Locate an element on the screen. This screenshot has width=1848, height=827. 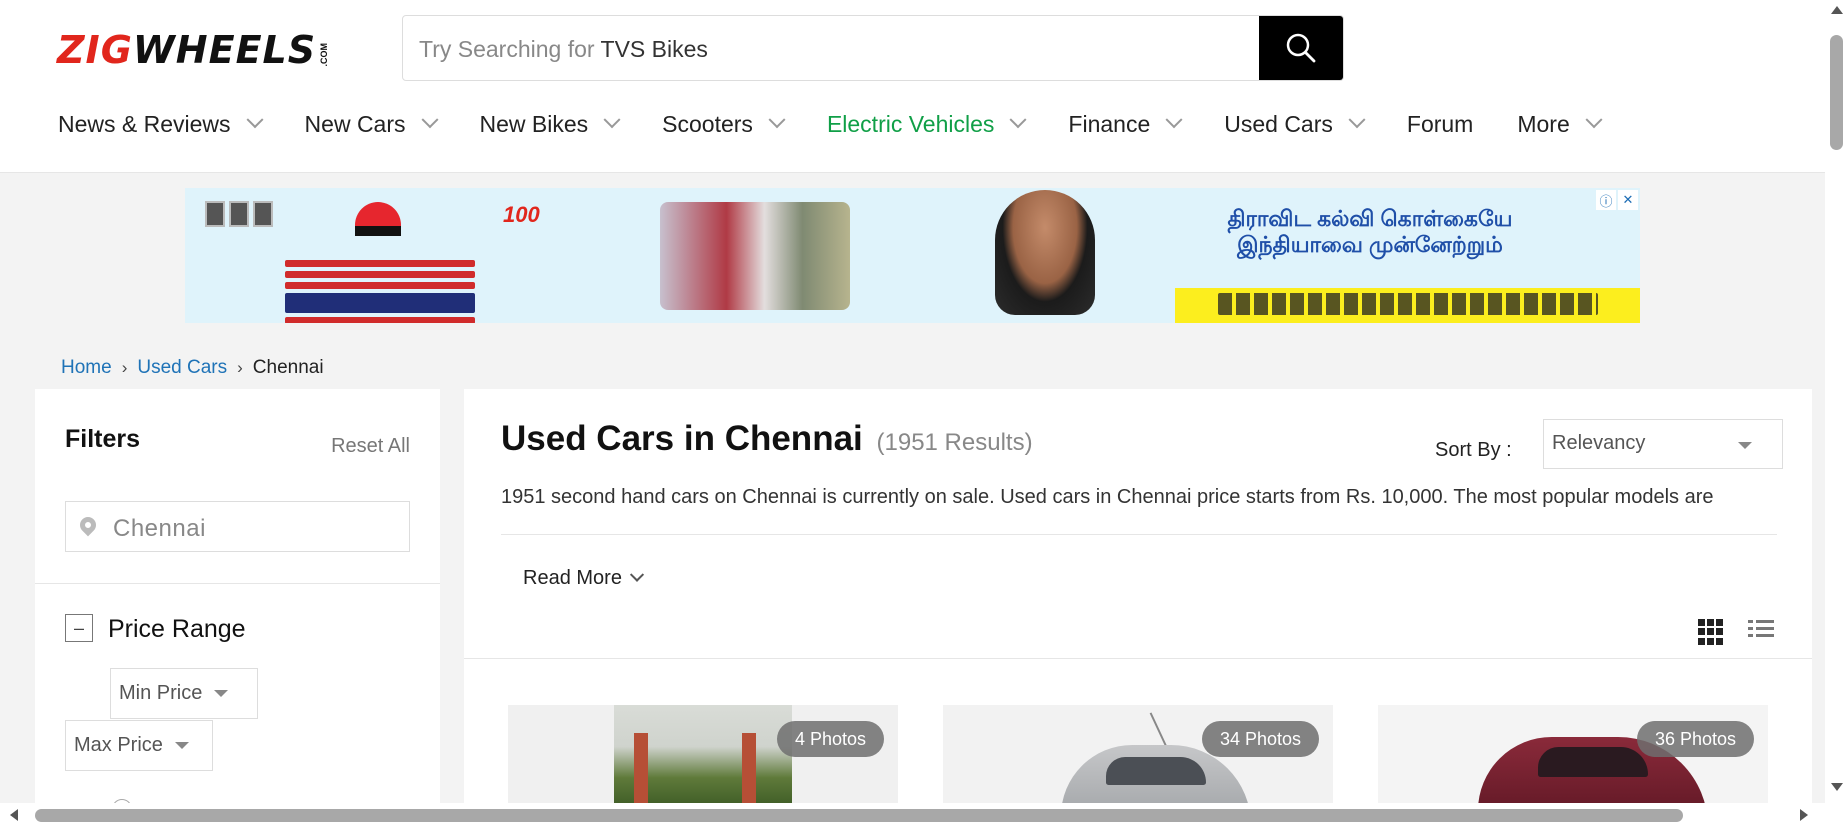
nav-label: Electric Vehicles is located at coordinates (910, 123).